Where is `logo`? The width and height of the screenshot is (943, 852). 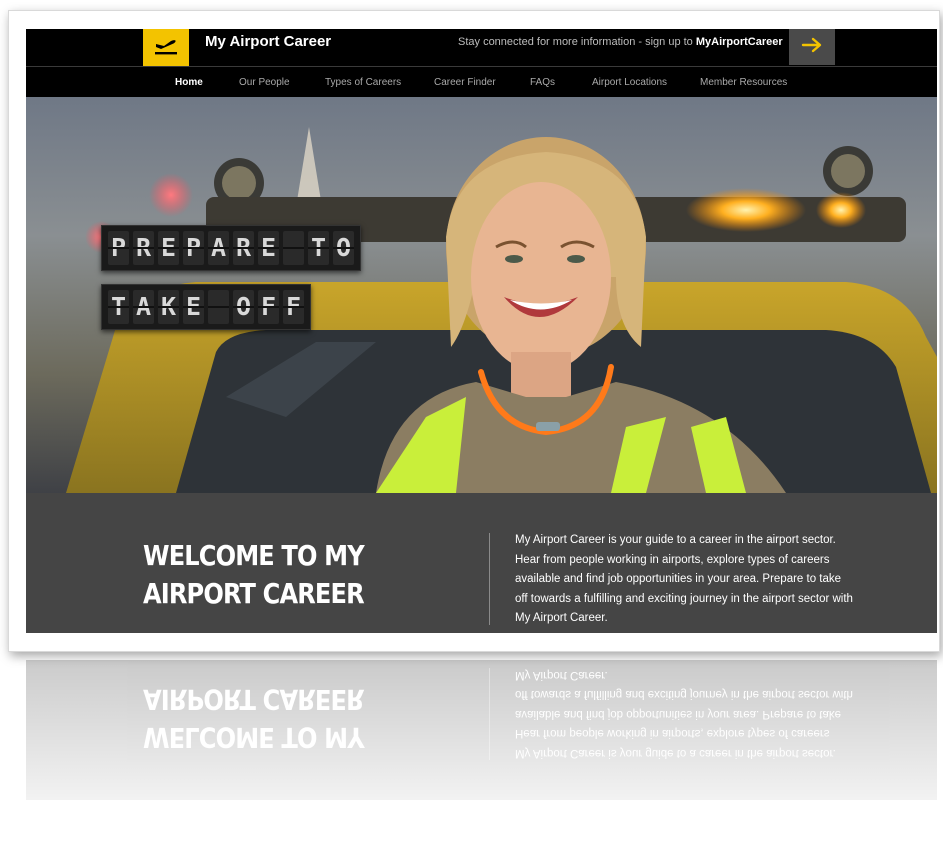
logo is located at coordinates (166, 48).